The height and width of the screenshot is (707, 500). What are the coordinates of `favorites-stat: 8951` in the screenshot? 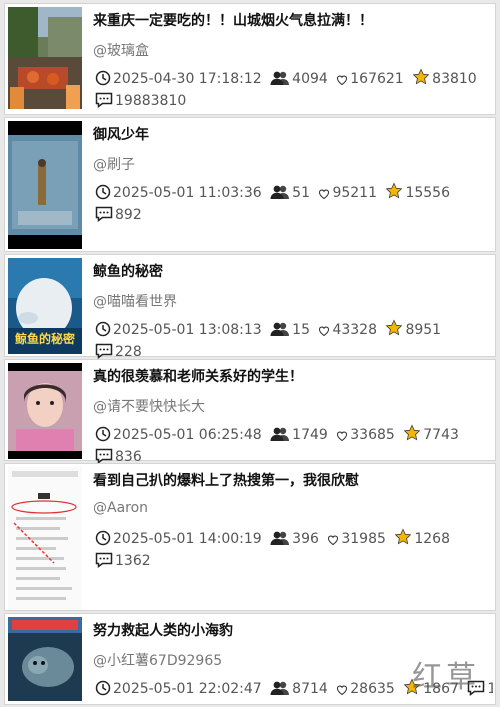 It's located at (413, 330).